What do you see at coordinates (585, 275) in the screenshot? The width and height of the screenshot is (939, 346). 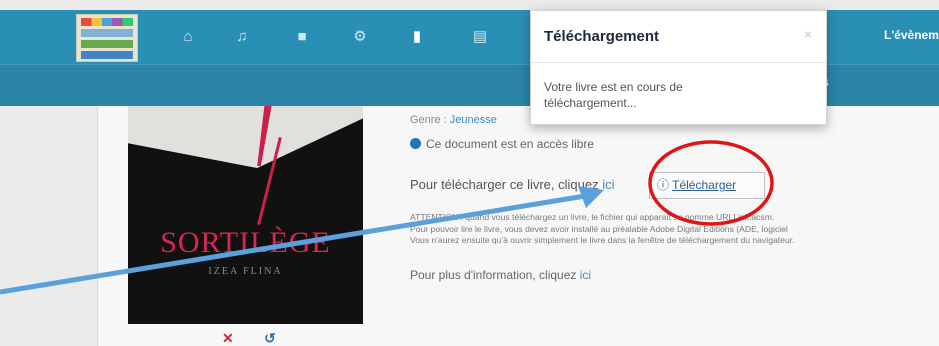 I see `more-info-link: ici` at bounding box center [585, 275].